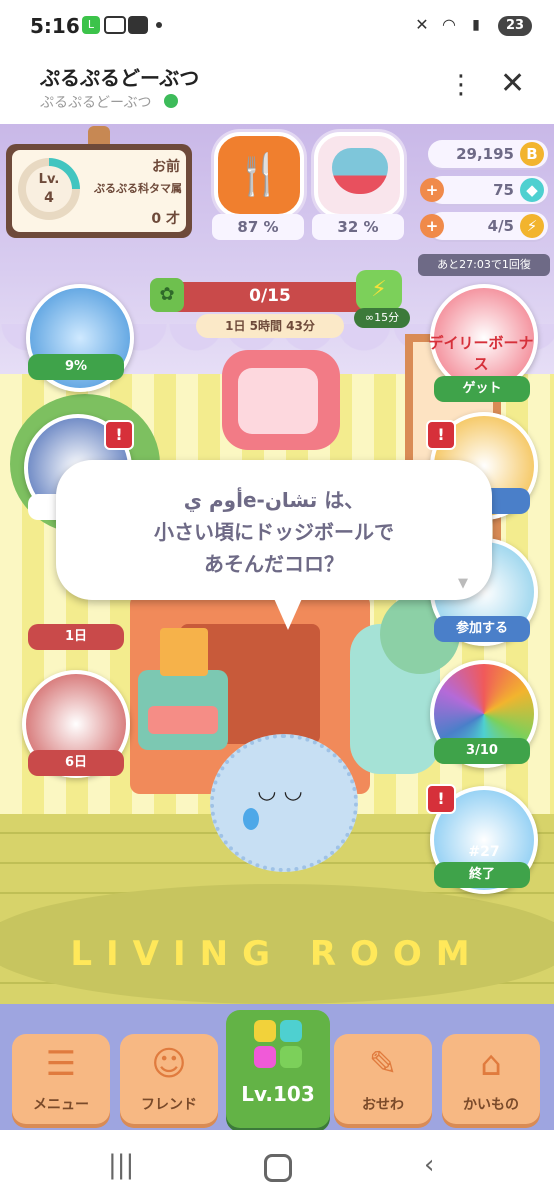  What do you see at coordinates (61, 1064) in the screenshot?
I see `menu-icon: ☰` at bounding box center [61, 1064].